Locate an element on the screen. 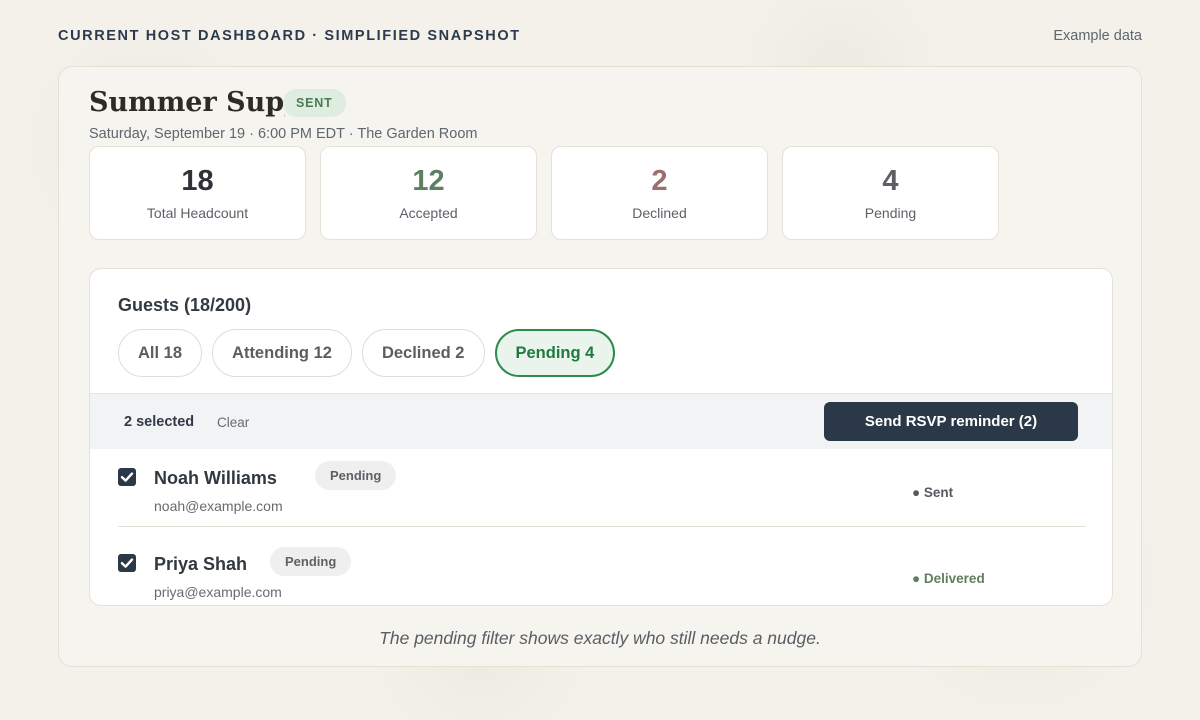 This screenshot has height=720, width=1200. stat-label: Declined is located at coordinates (659, 213).